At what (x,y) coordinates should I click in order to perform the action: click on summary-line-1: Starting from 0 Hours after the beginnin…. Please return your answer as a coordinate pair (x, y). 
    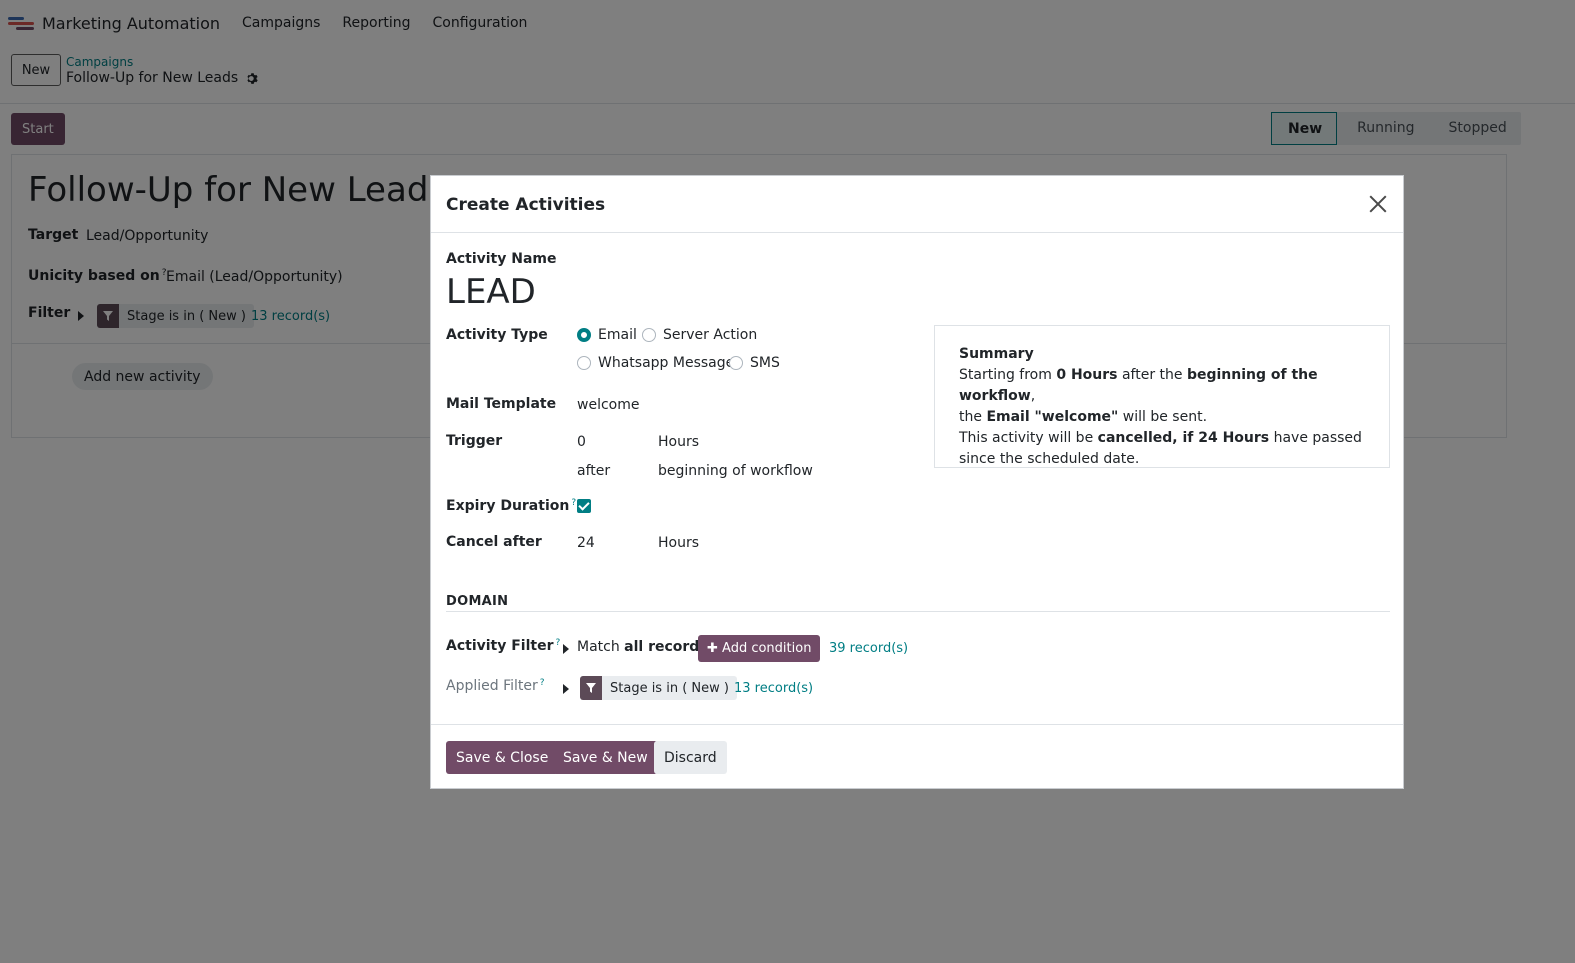
    Looking at the image, I should click on (1138, 385).